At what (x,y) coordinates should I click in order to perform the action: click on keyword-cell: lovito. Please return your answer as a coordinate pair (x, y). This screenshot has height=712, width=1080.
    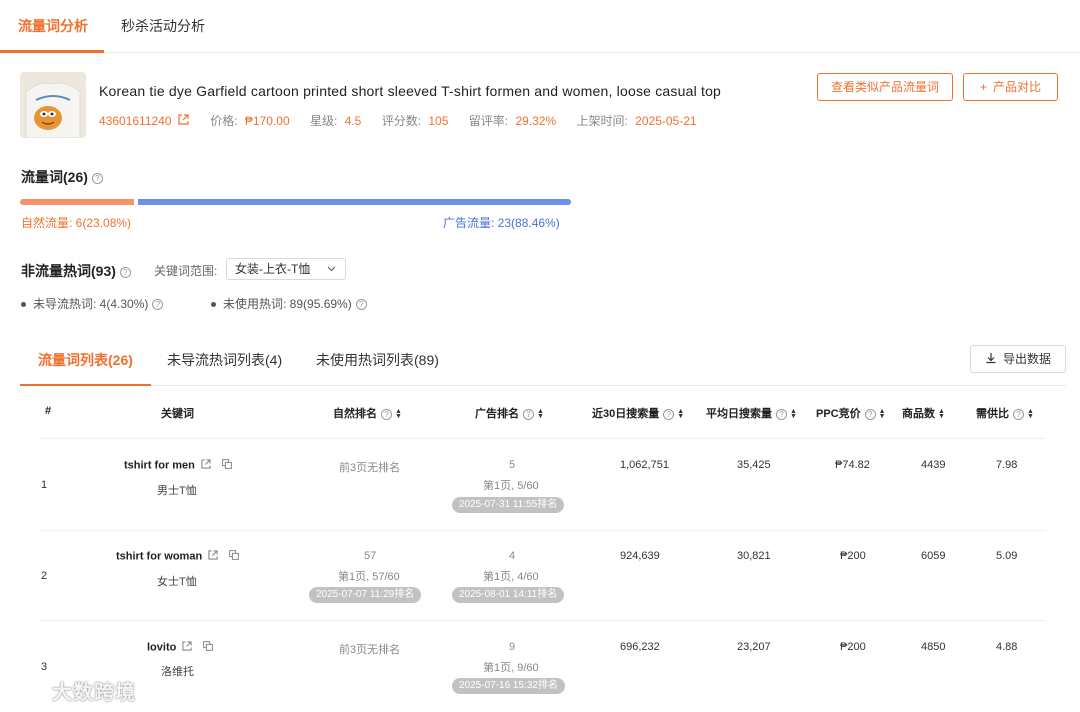
    Looking at the image, I should click on (180, 647).